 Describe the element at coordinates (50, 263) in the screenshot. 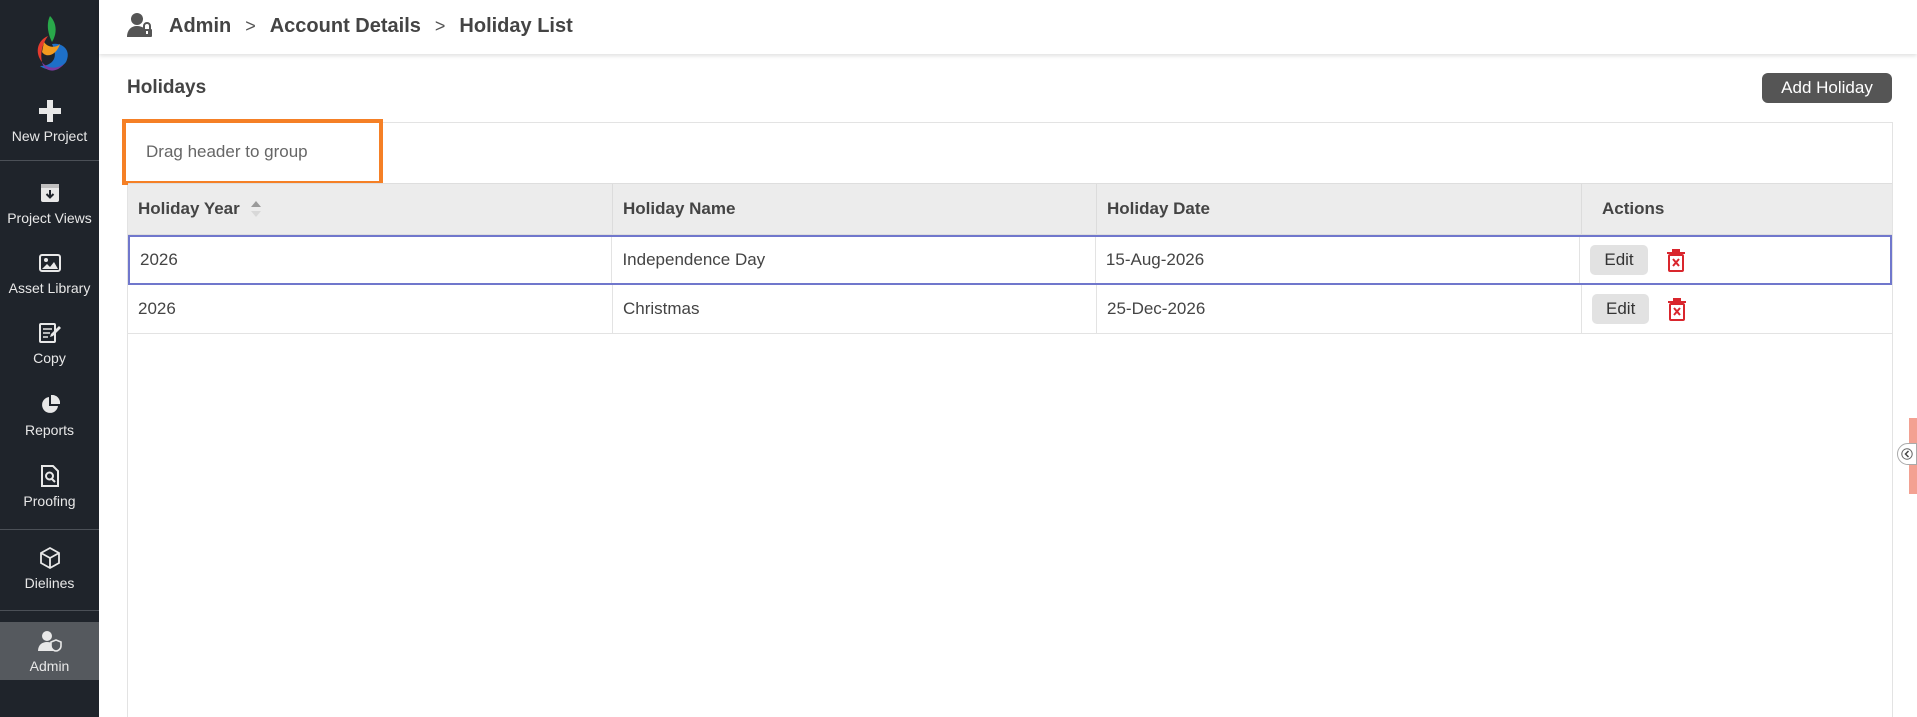

I see `image-icon` at that location.